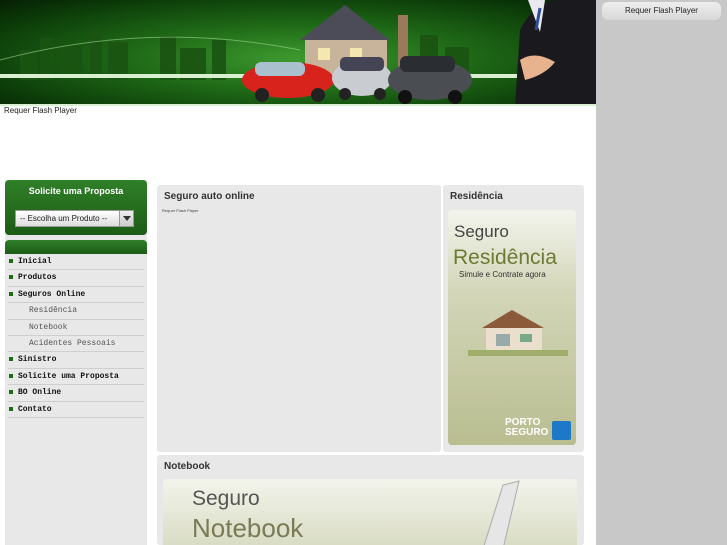 The image size is (727, 545). Describe the element at coordinates (76, 410) in the screenshot. I see `menu-item-contato: Contato` at that location.